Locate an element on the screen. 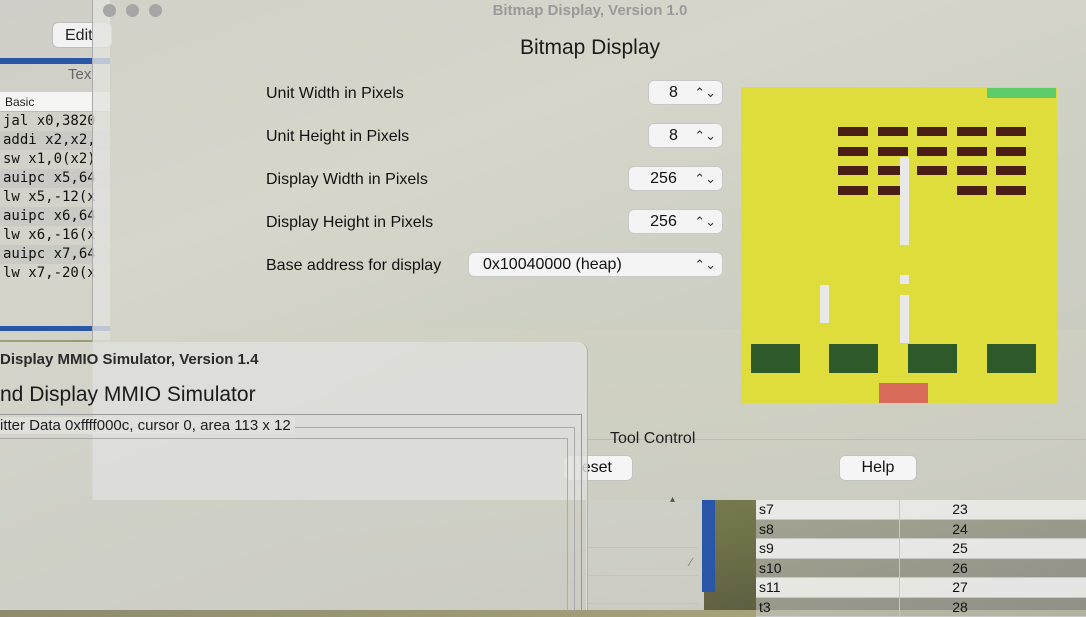 The width and height of the screenshot is (1086, 617). display-width-spinner: 256 ⌃⌄ is located at coordinates (675, 178).